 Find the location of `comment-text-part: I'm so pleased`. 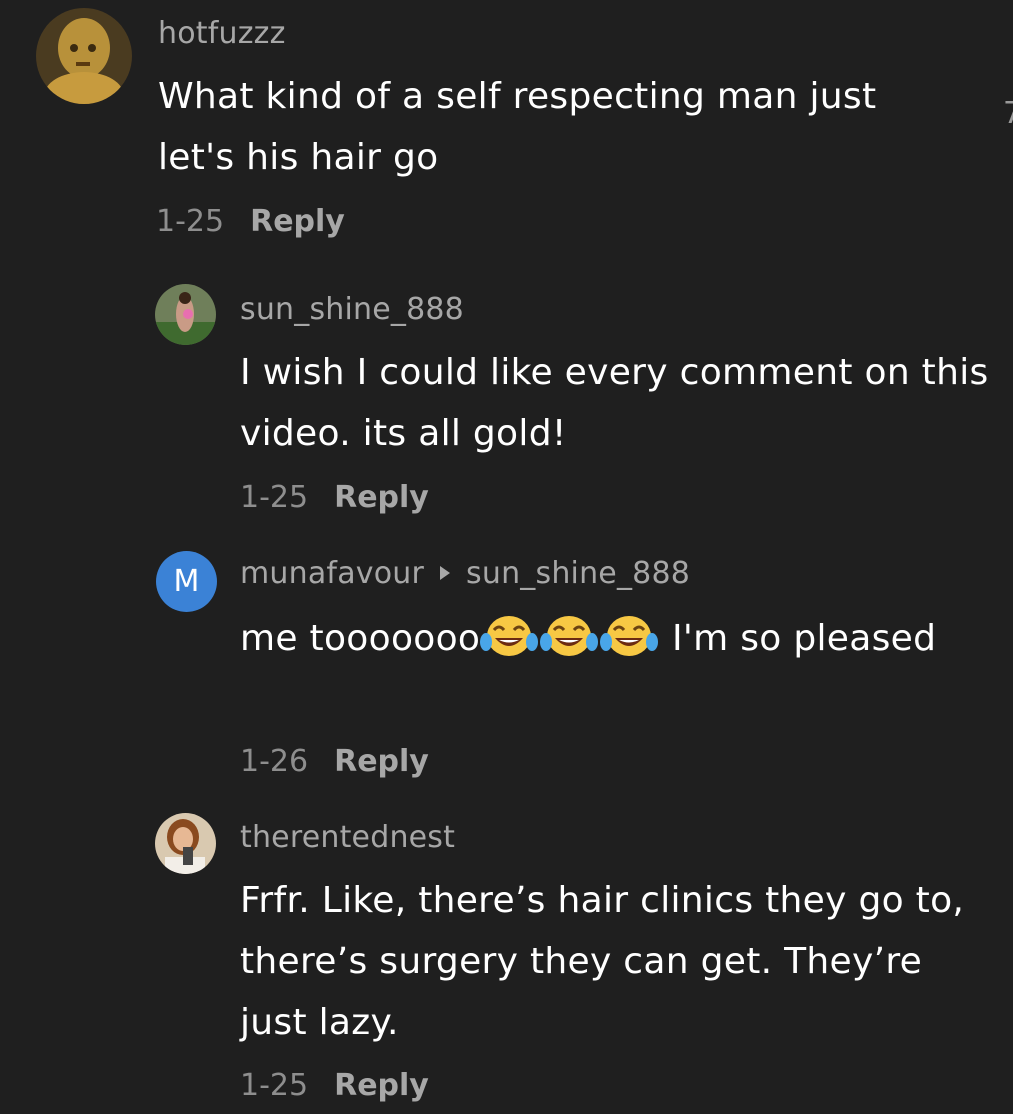

comment-text-part: I'm so pleased is located at coordinates (798, 638).